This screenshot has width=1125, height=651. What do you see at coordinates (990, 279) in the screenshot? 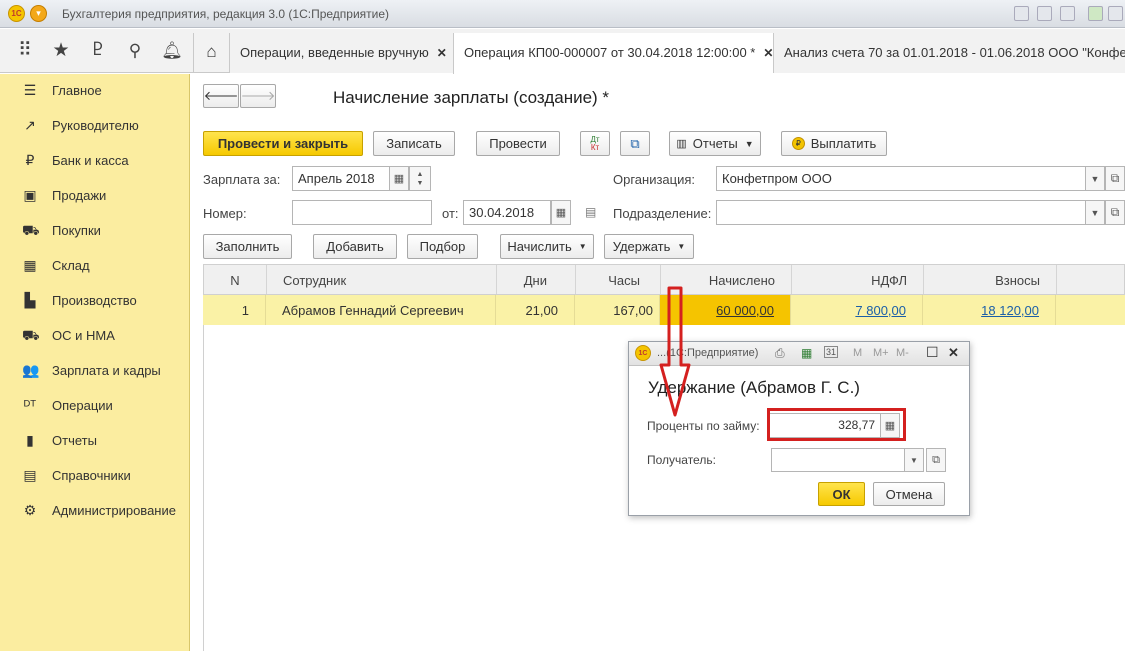
I see `col-contributions: Взносы` at bounding box center [990, 279].